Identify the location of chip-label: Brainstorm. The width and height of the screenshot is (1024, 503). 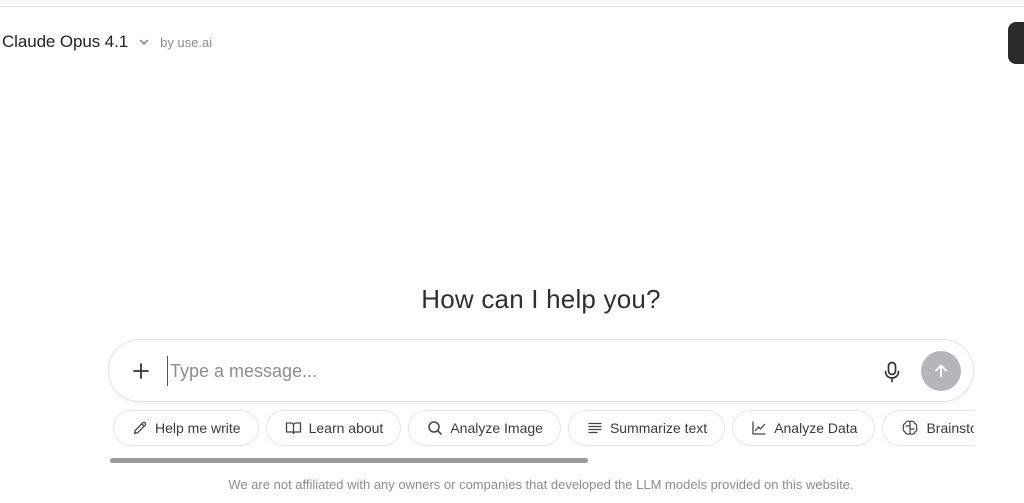
(950, 428).